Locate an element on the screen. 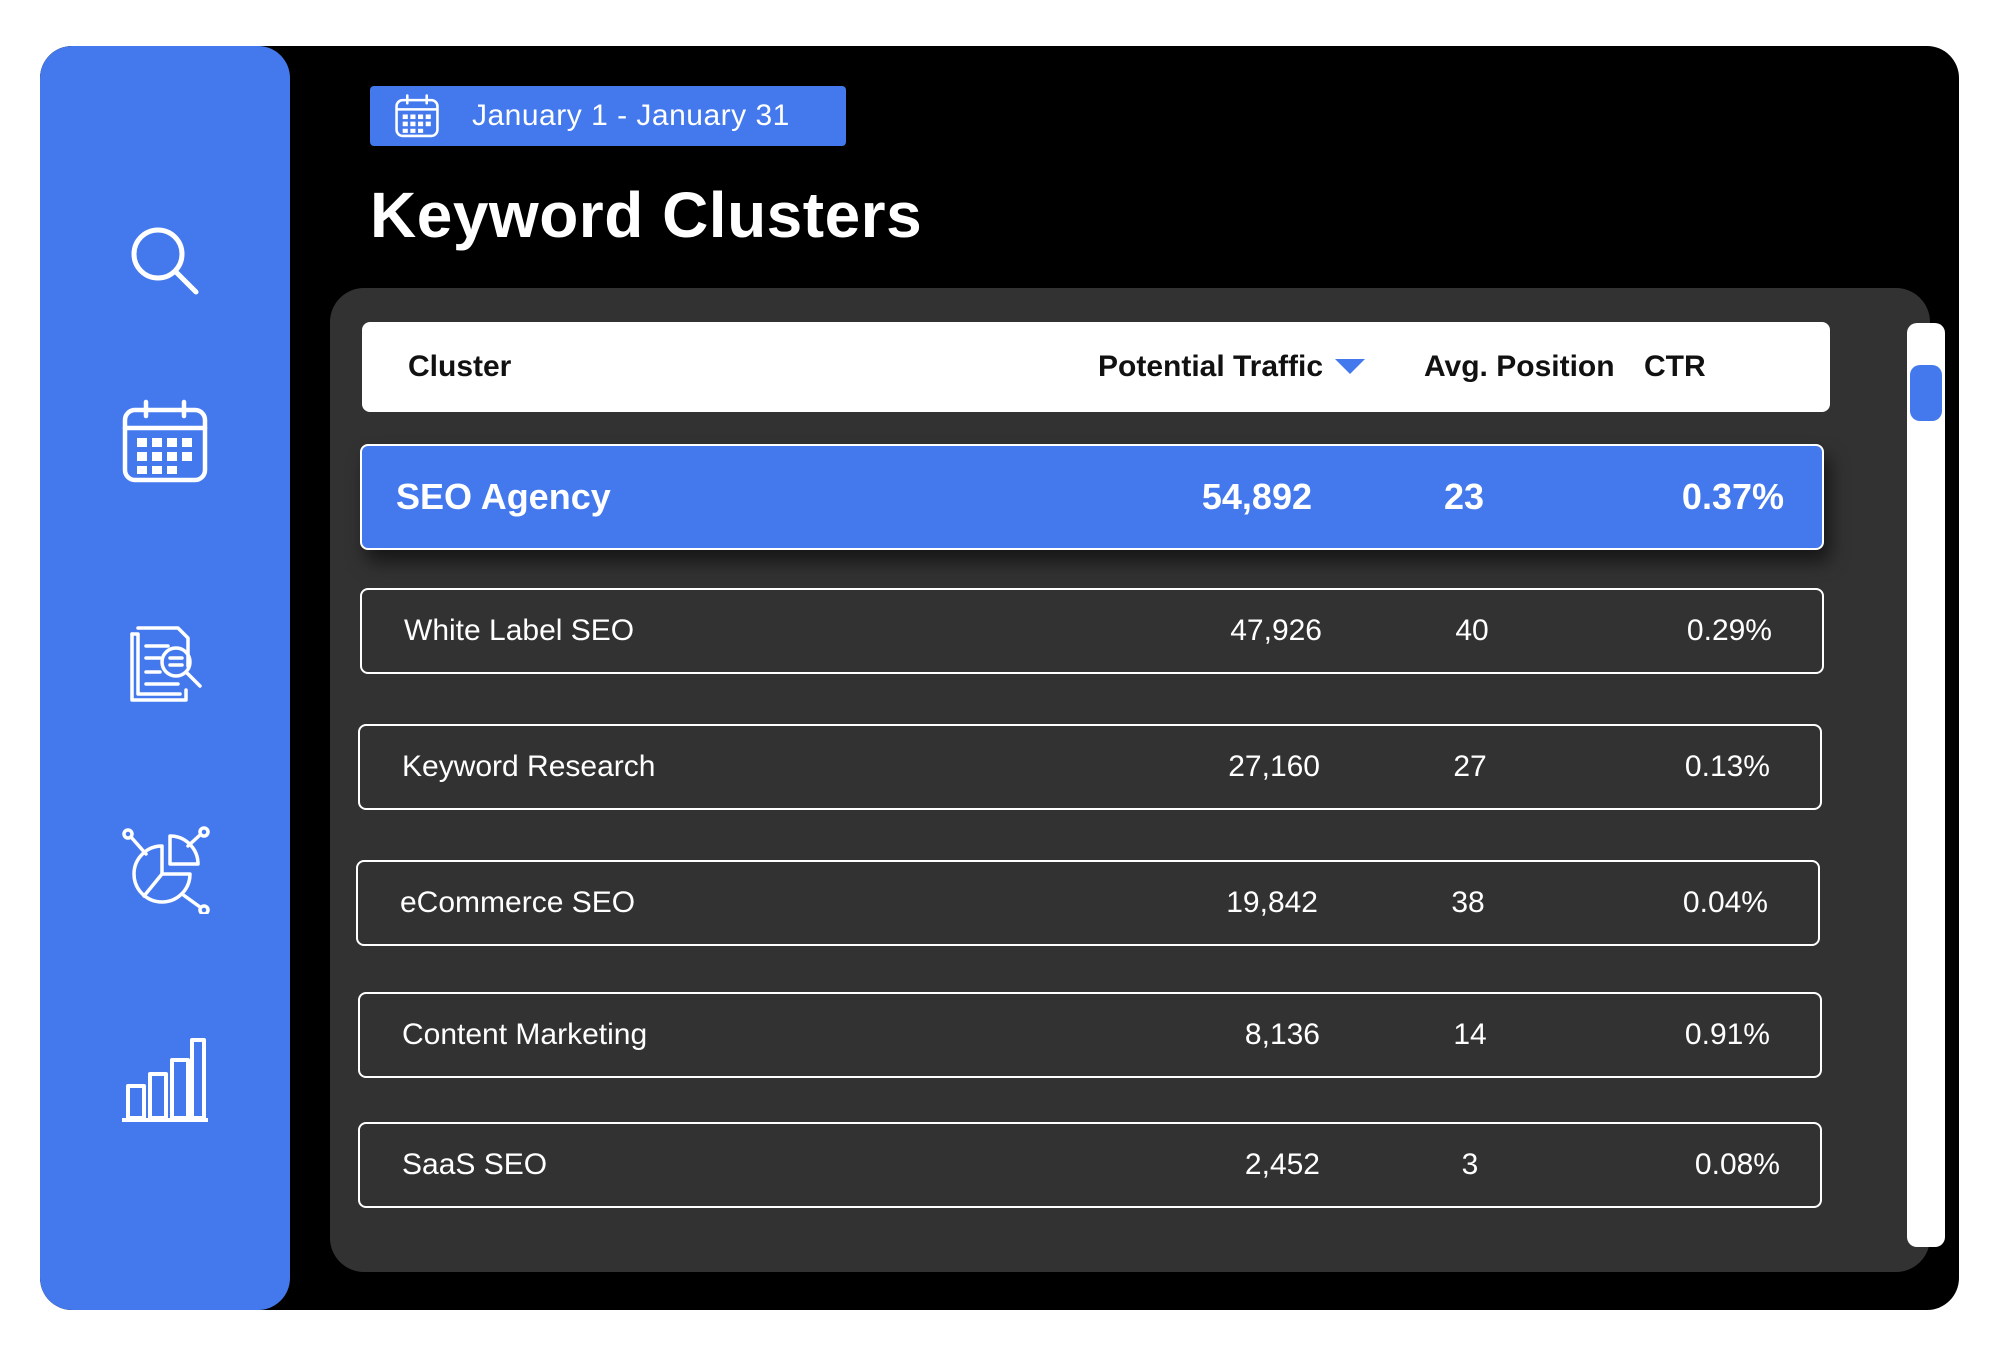 This screenshot has height=1355, width=2000. cluster-name: SaaS SEO is located at coordinates (475, 1164).